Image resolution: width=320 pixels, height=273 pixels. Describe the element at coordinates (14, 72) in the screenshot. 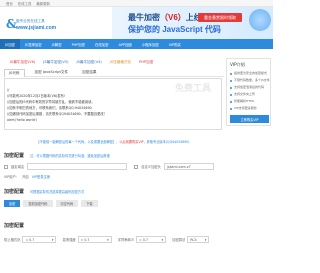

I see `subtab-code: JS代码` at that location.